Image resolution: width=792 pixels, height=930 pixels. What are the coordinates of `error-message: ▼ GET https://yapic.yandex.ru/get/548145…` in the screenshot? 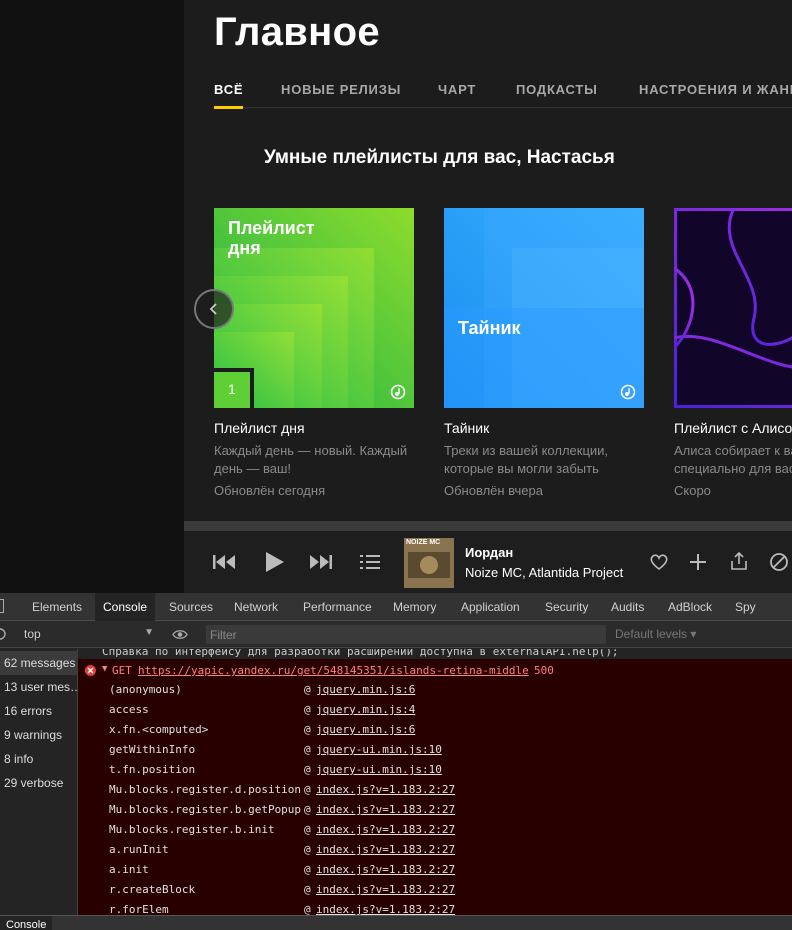 It's located at (435, 672).